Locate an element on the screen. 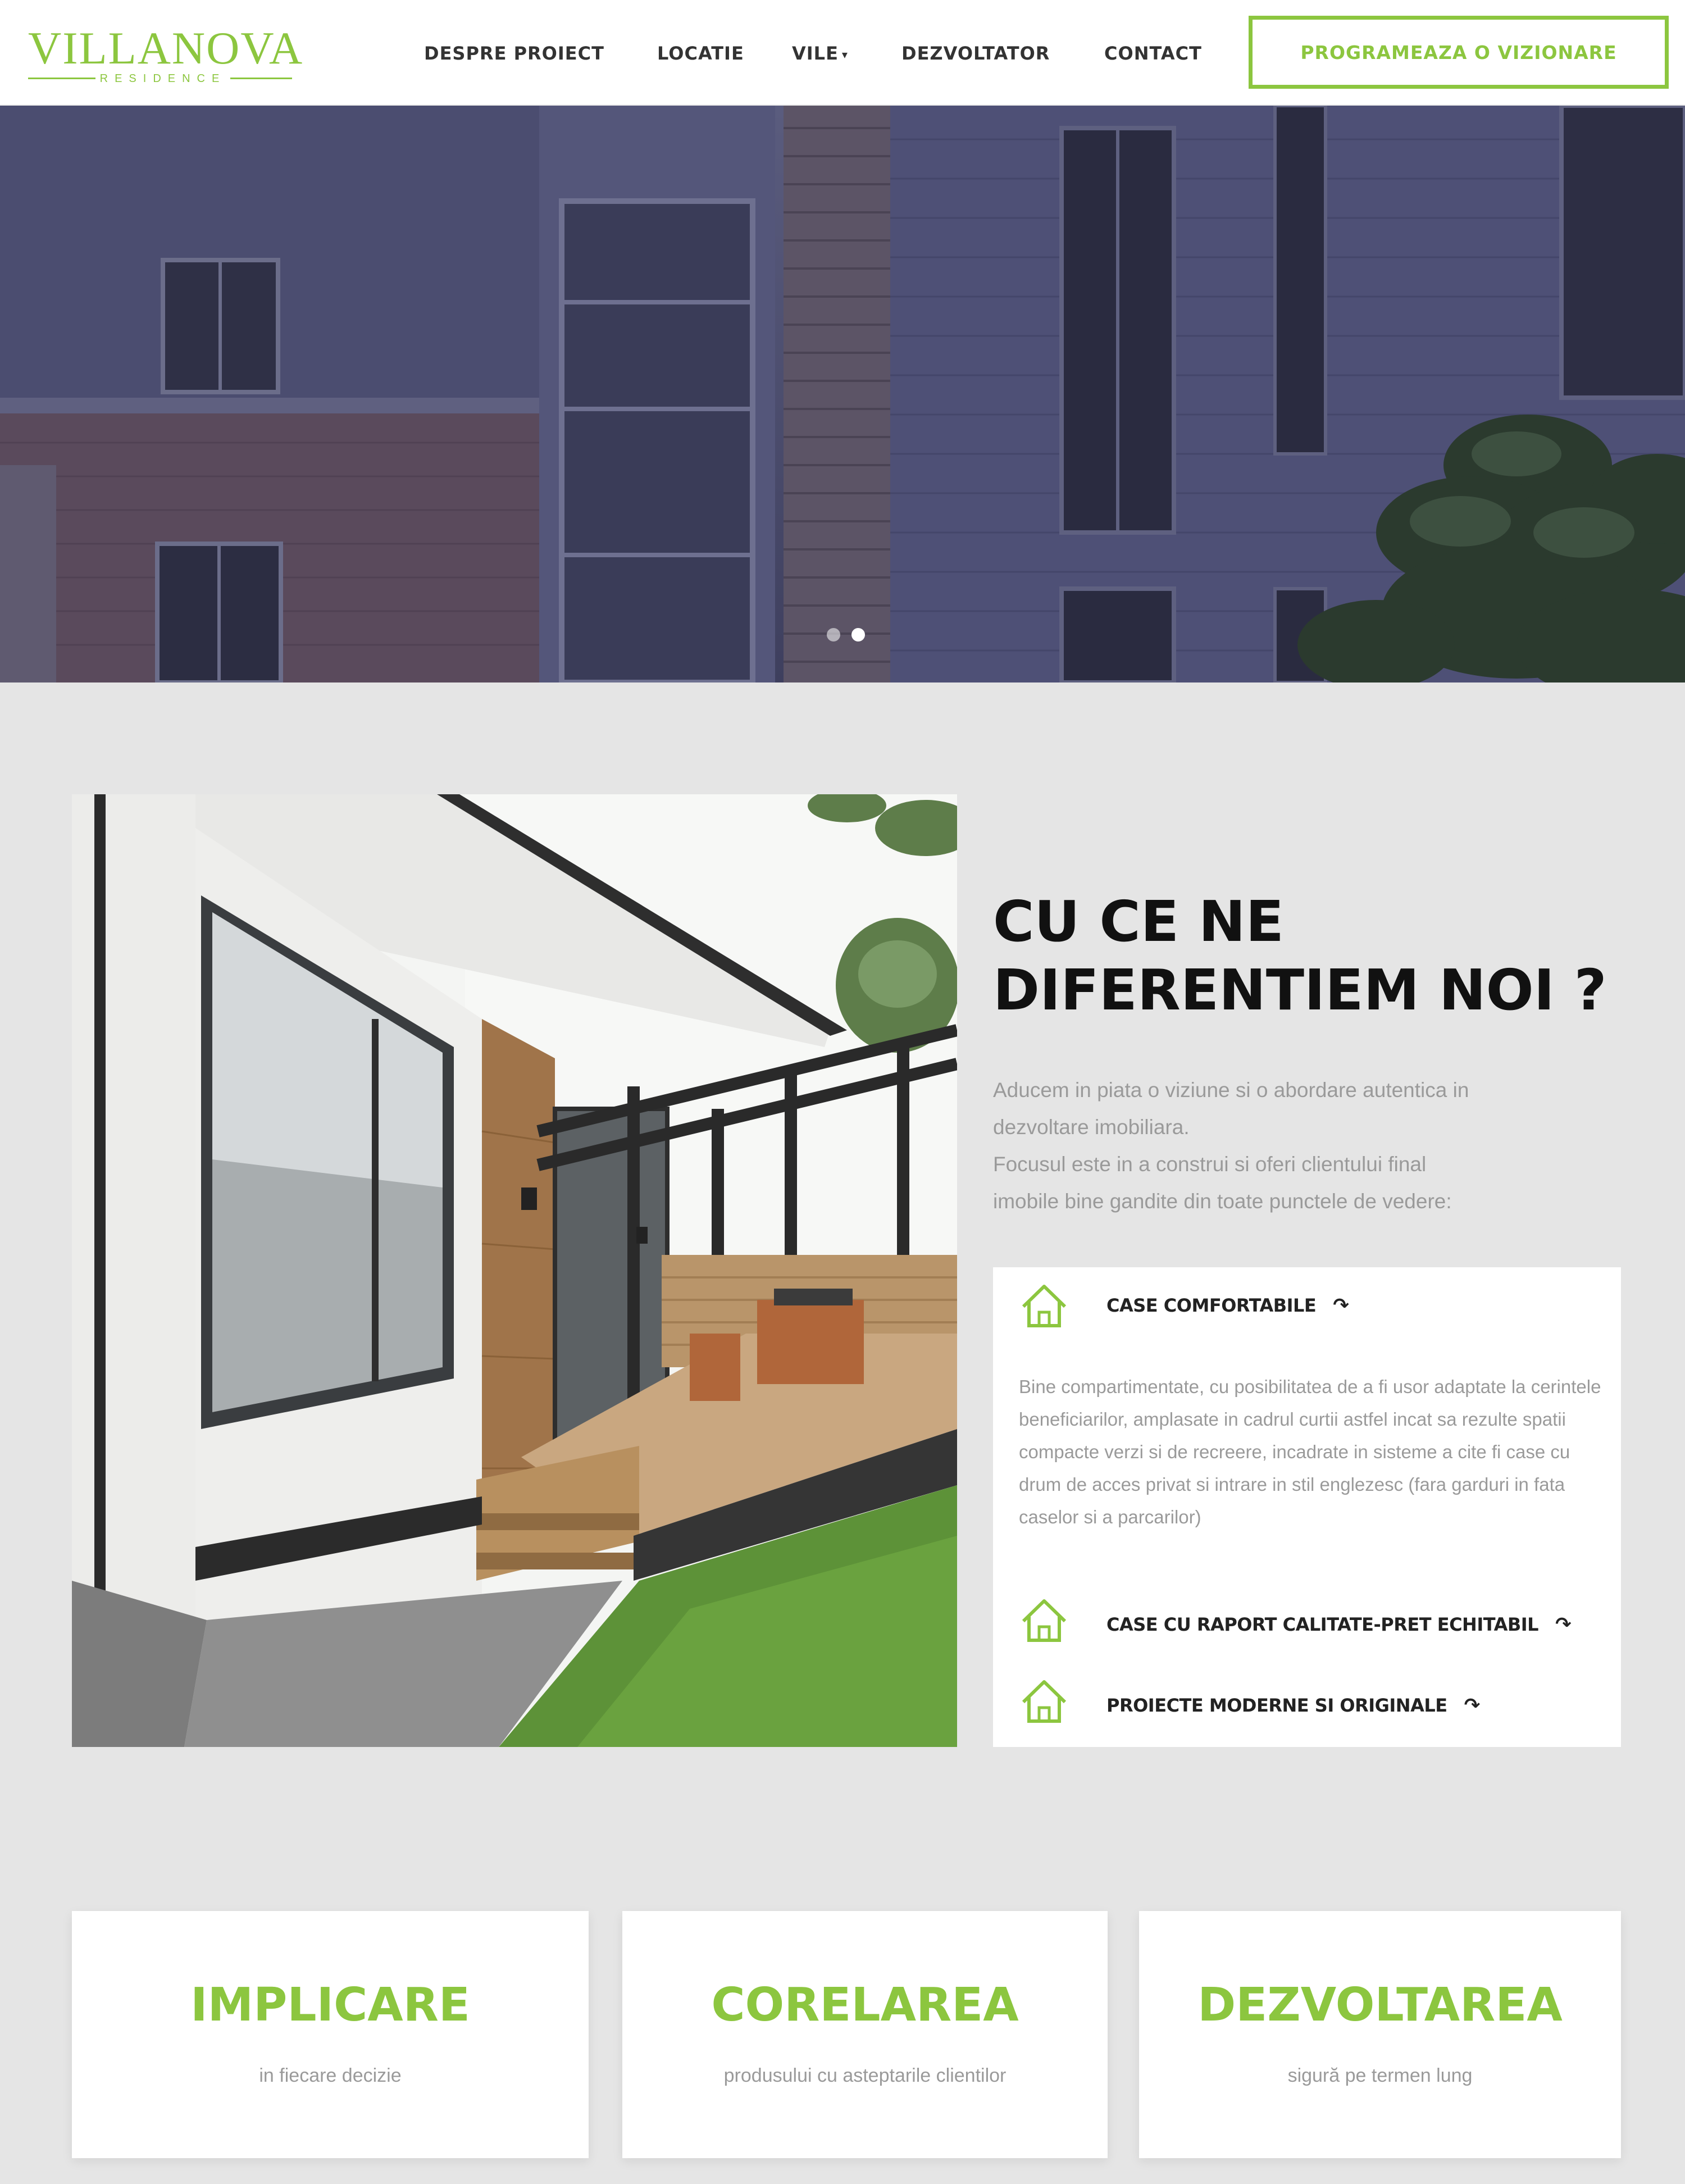 The height and width of the screenshot is (2184, 1685). accordion-item-price-quality: CASE CU RAPORT CALITATE-PRET ECHITABIL ↷ is located at coordinates (1307, 1618).